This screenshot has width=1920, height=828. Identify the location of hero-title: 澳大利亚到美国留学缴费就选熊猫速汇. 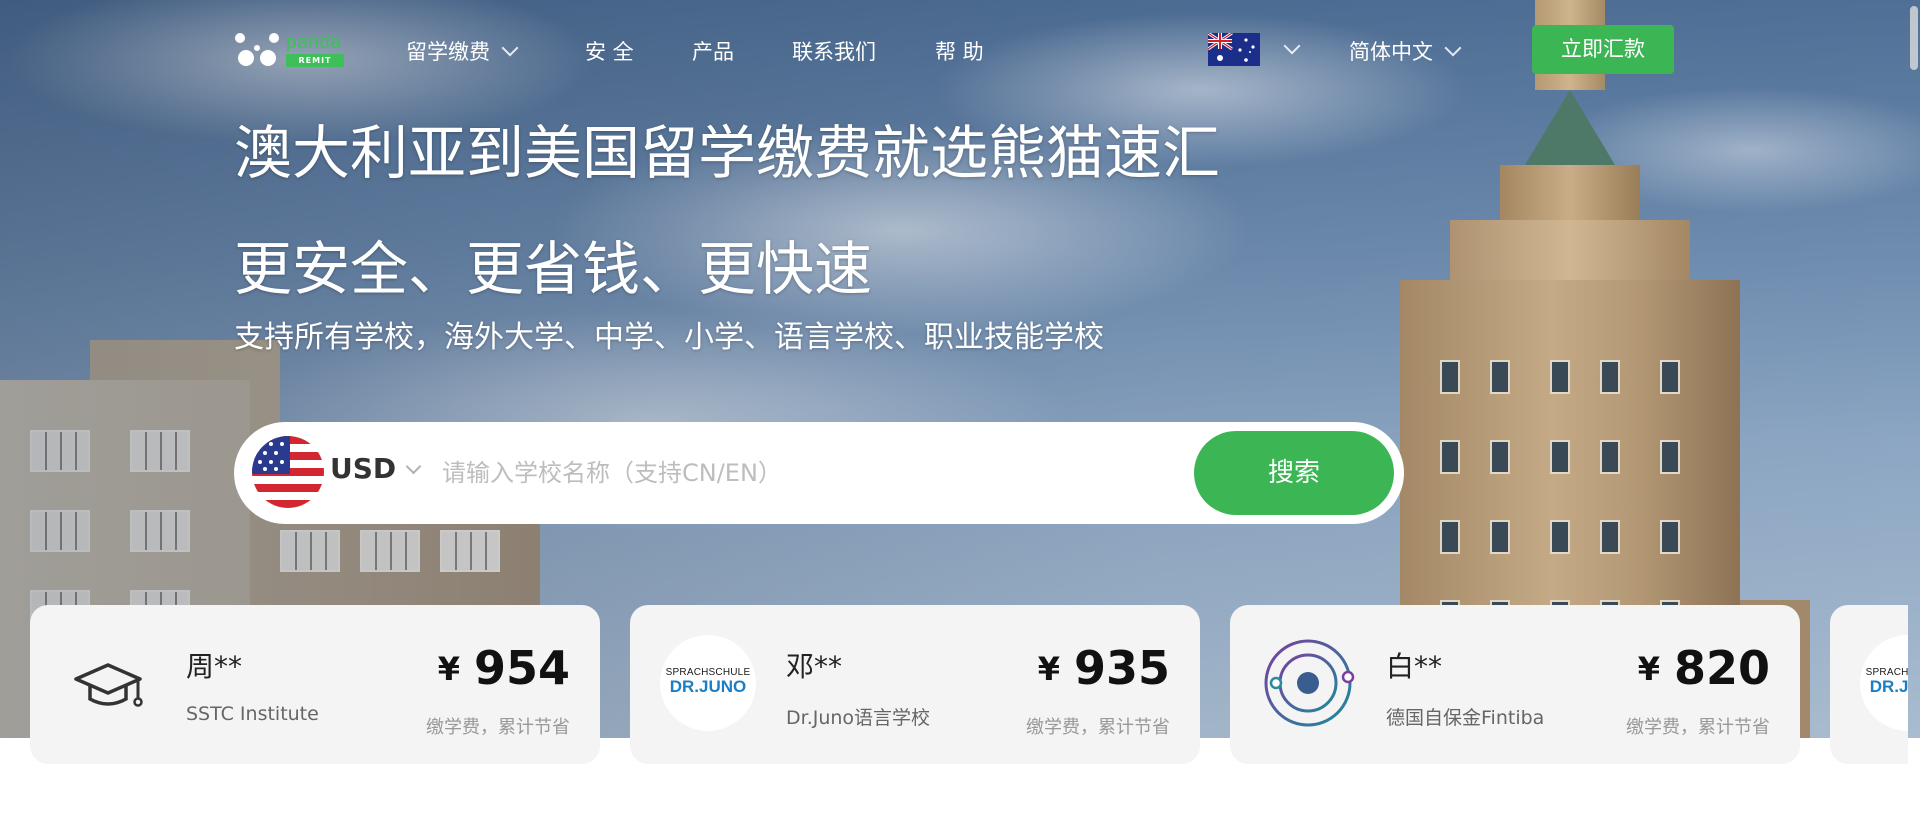
(727, 153).